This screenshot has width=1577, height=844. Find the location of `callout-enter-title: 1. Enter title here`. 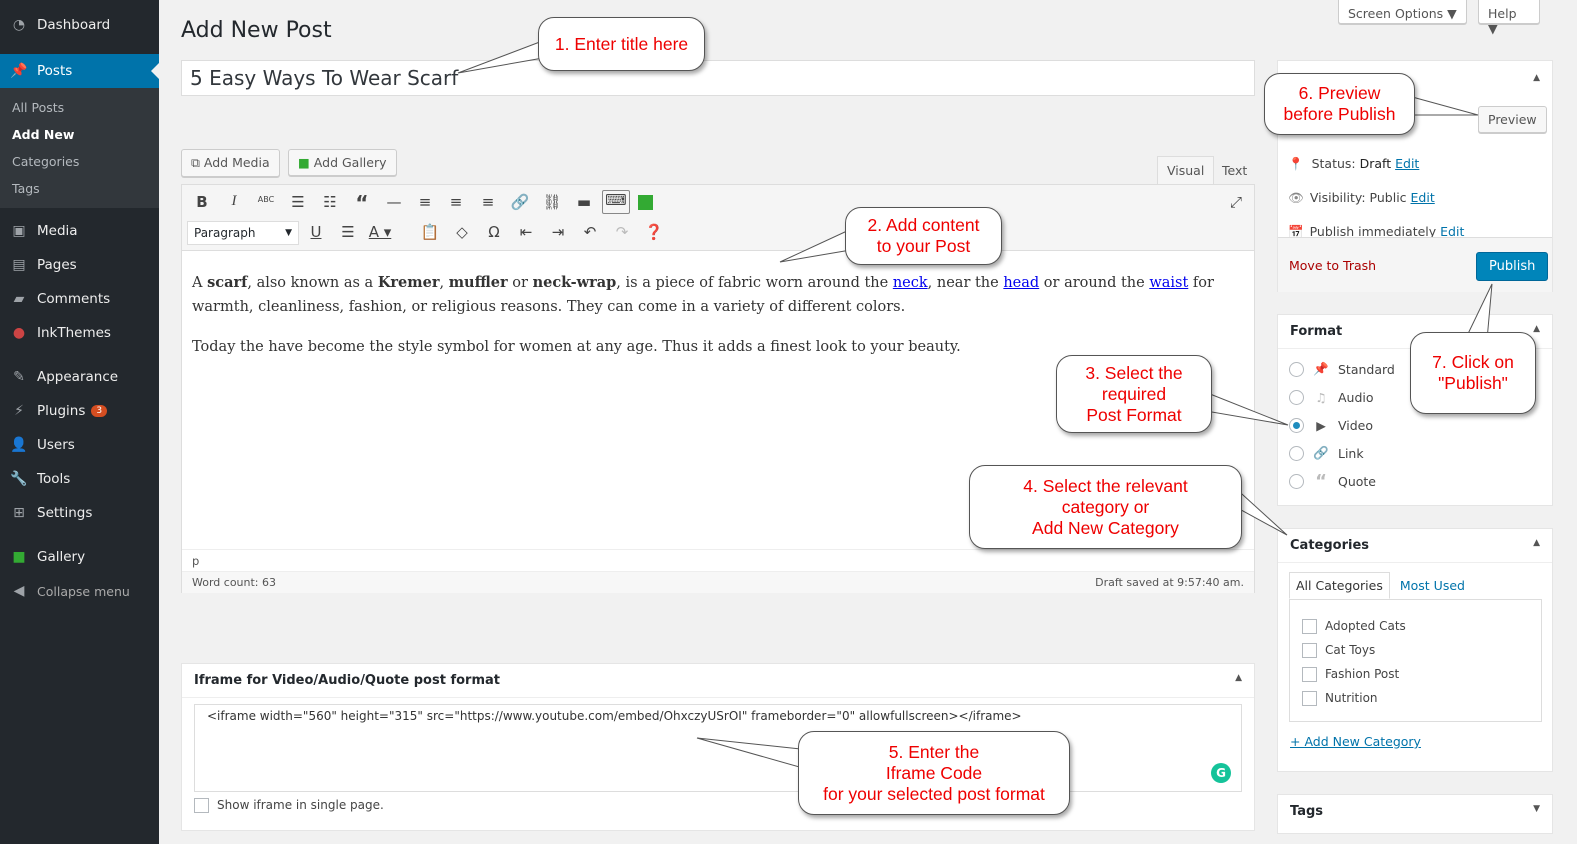

callout-enter-title: 1. Enter title here is located at coordinates (621, 44).